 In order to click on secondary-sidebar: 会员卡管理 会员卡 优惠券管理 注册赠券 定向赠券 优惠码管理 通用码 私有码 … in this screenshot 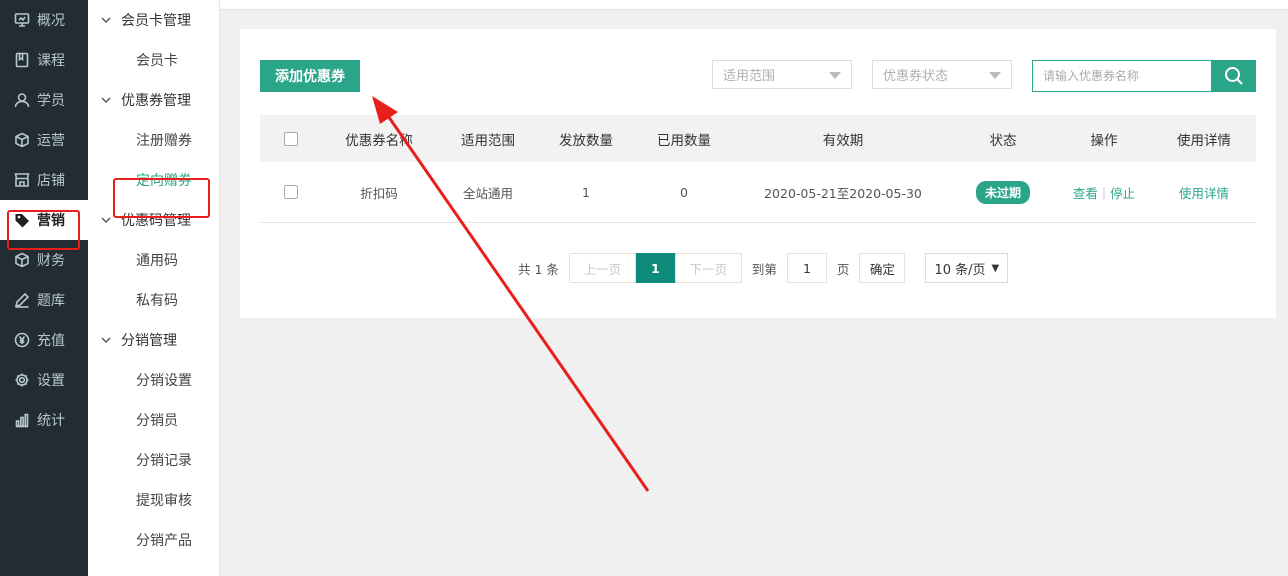, I will do `click(154, 288)`.